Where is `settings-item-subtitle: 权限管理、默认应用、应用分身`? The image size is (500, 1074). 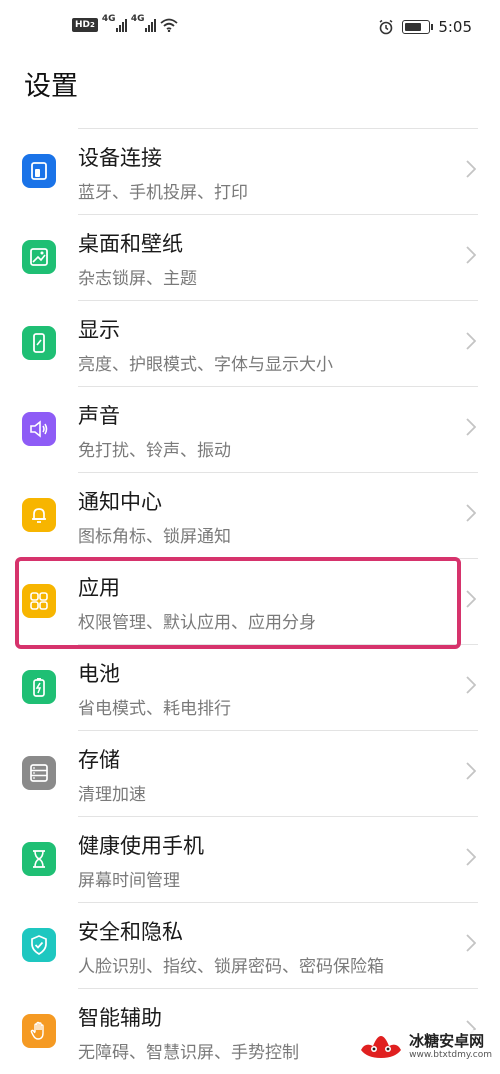
settings-item-subtitle: 权限管理、默认应用、应用分身 is located at coordinates (197, 623).